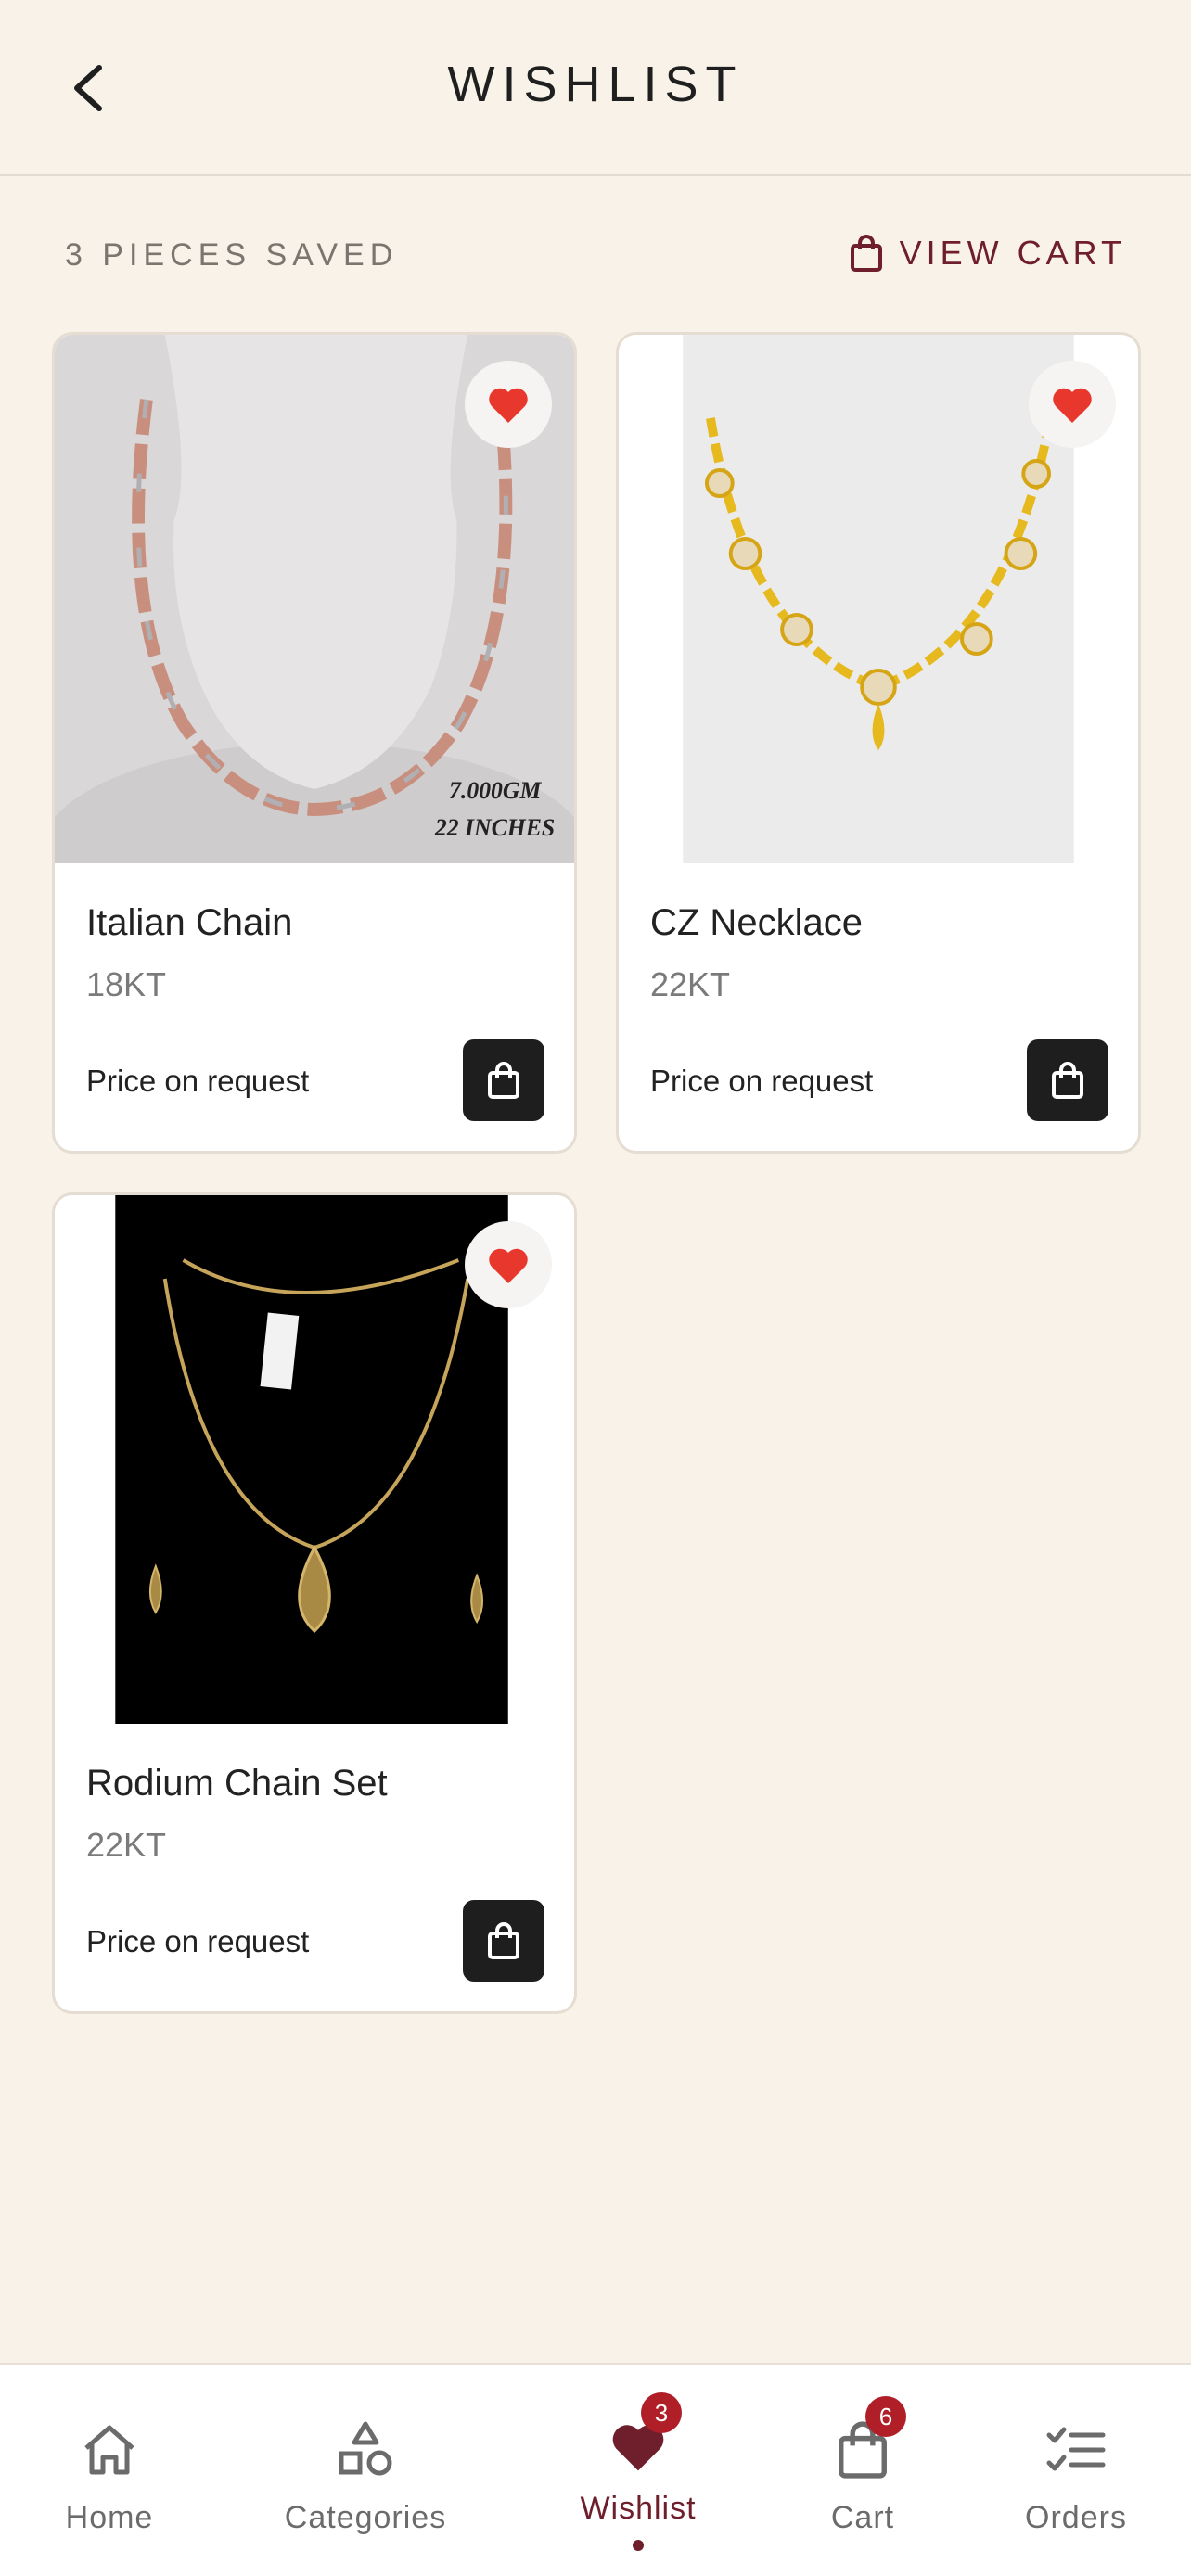 The image size is (1191, 2576). Describe the element at coordinates (314, 1603) in the screenshot. I see `product-card: Rodium Chain Set 22KT Price on request` at that location.